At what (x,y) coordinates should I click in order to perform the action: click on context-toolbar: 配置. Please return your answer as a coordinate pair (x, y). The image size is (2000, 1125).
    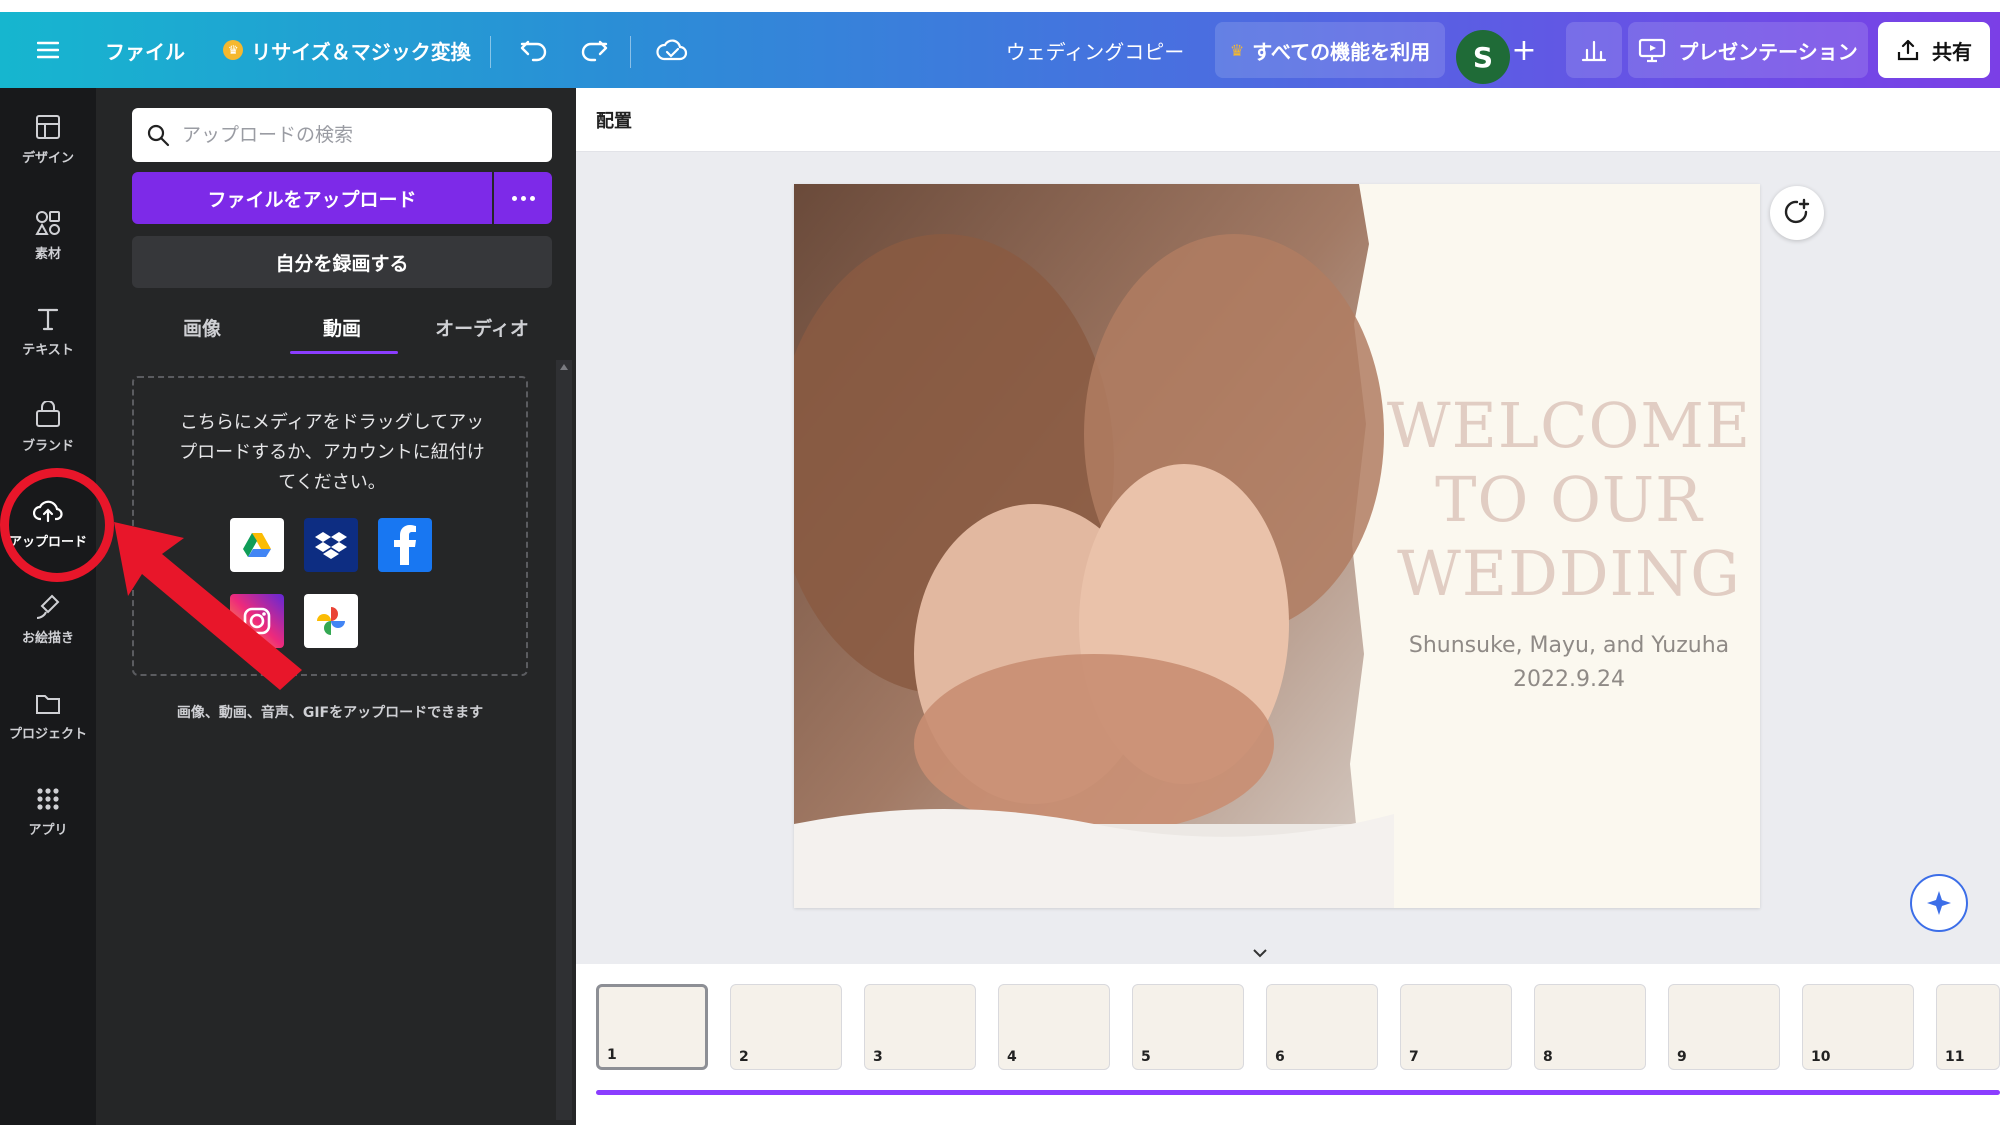
    Looking at the image, I should click on (1288, 120).